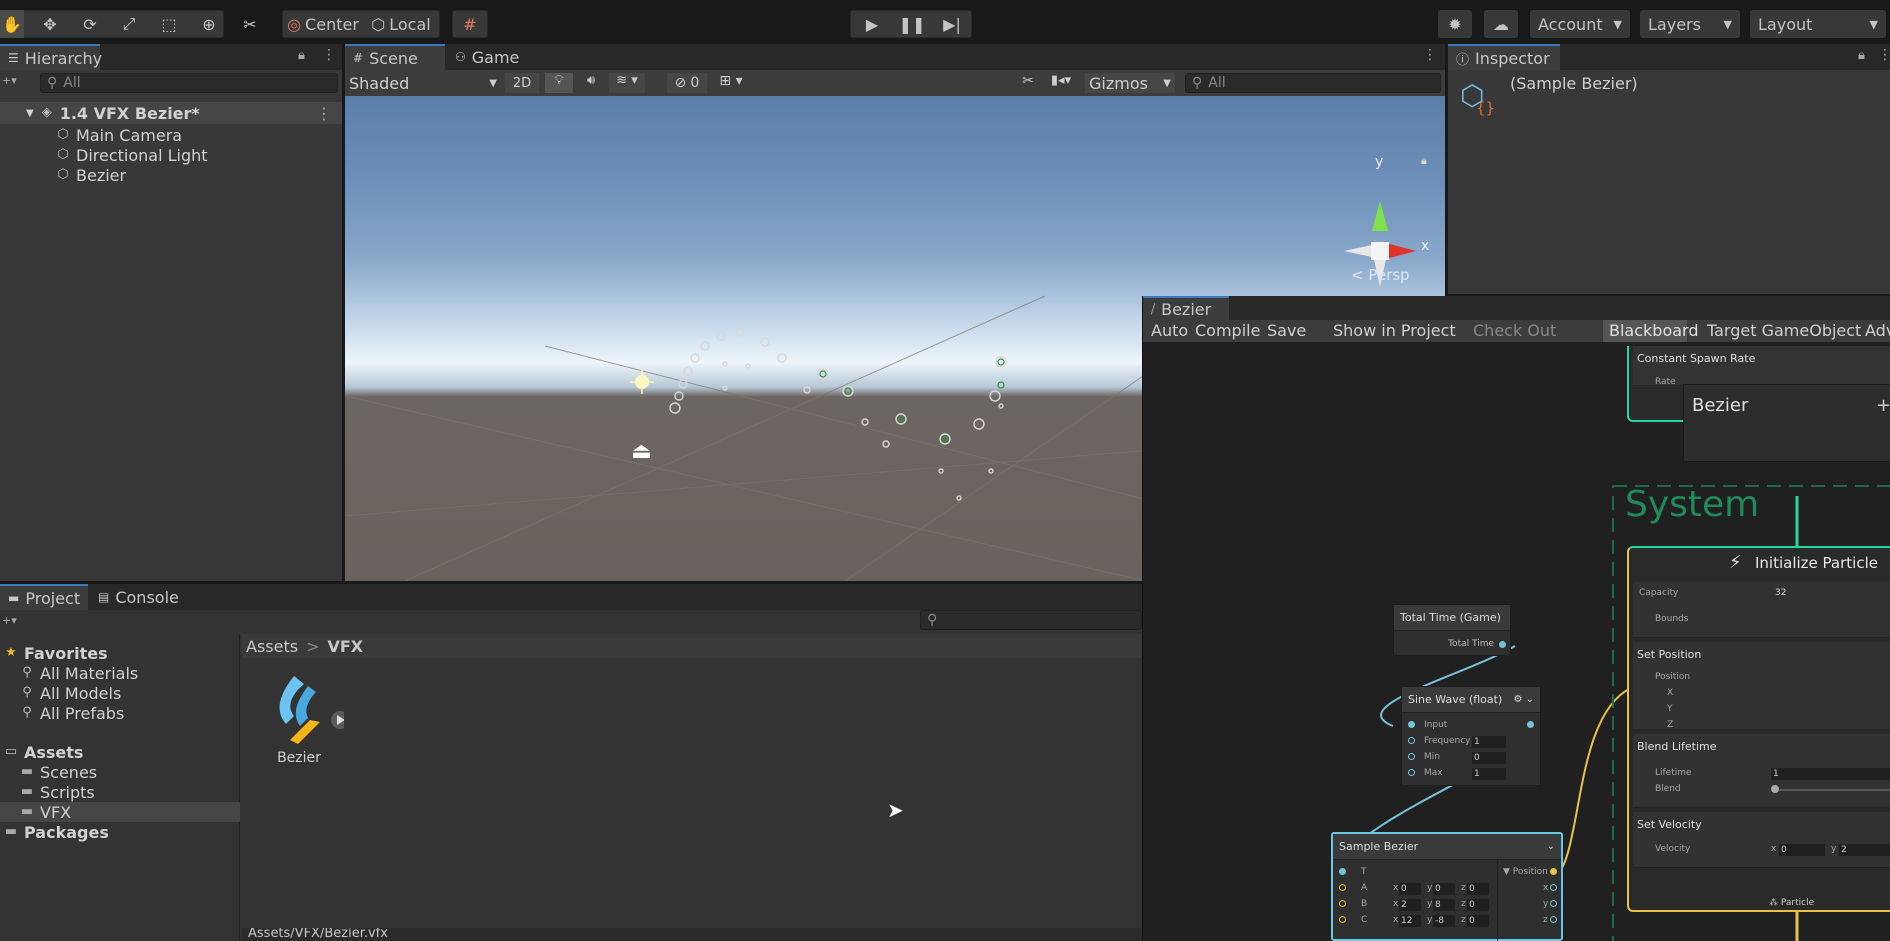 The image size is (1890, 941). What do you see at coordinates (1553, 903) in the screenshot?
I see `bezier-output-y-port` at bounding box center [1553, 903].